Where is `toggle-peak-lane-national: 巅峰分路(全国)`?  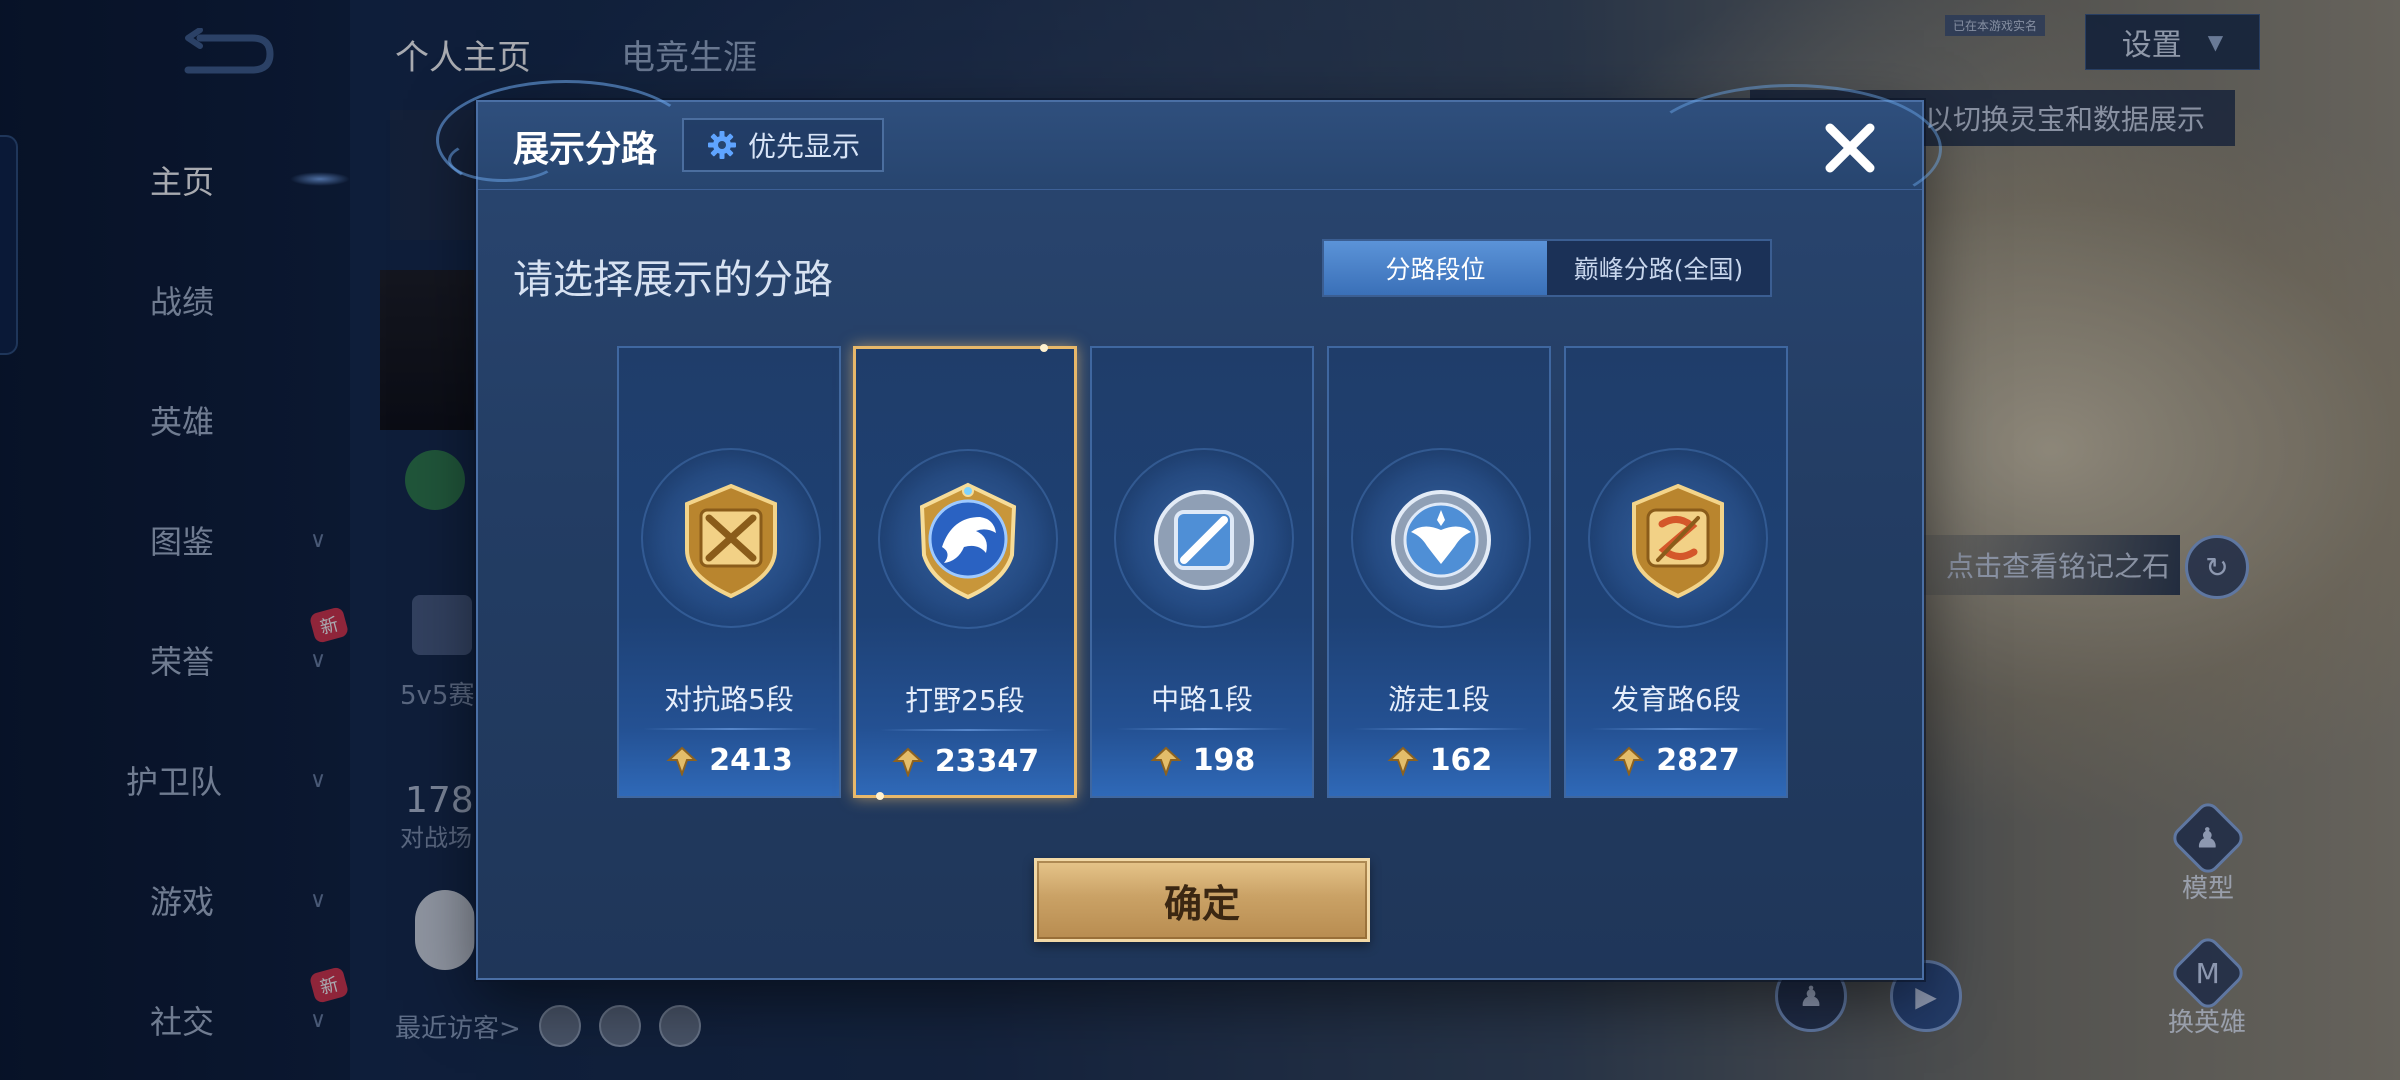
toggle-peak-lane-national: 巅峰分路(全国) is located at coordinates (1658, 268).